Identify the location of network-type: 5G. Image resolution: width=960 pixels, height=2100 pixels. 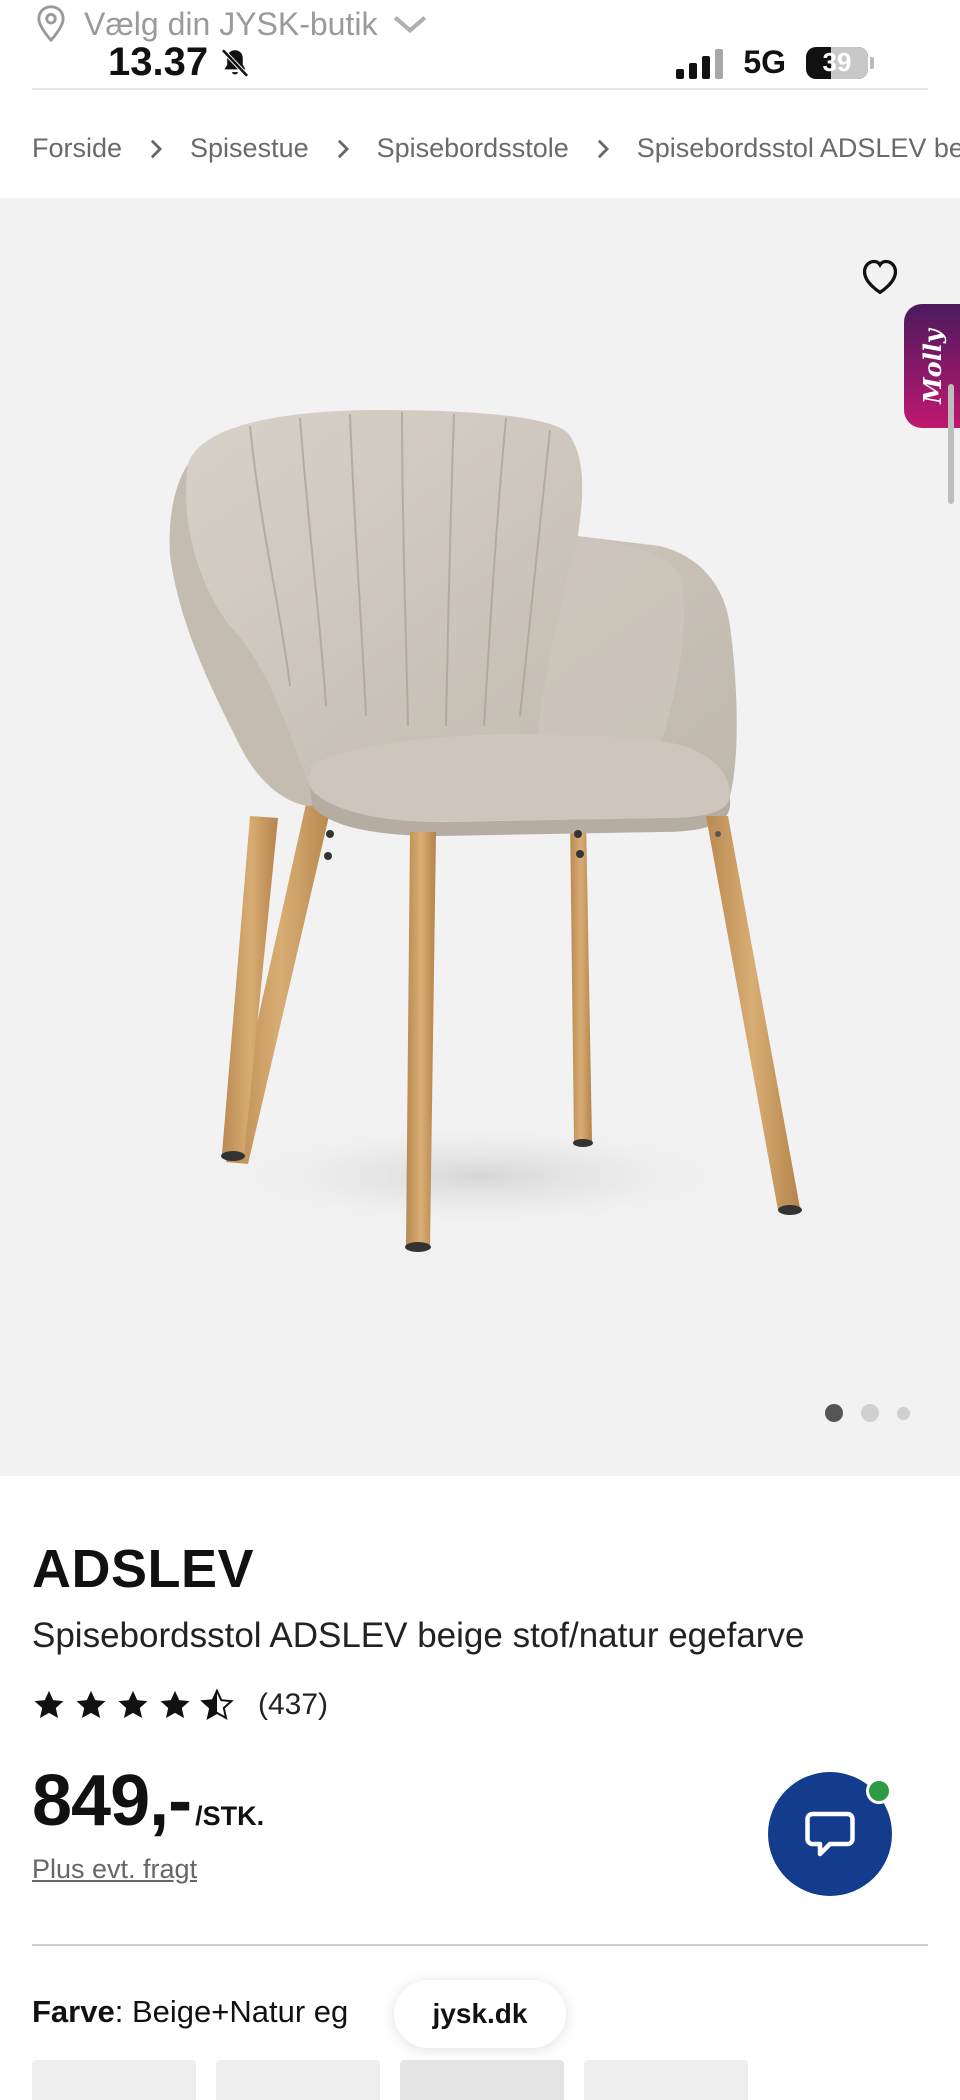
(764, 62).